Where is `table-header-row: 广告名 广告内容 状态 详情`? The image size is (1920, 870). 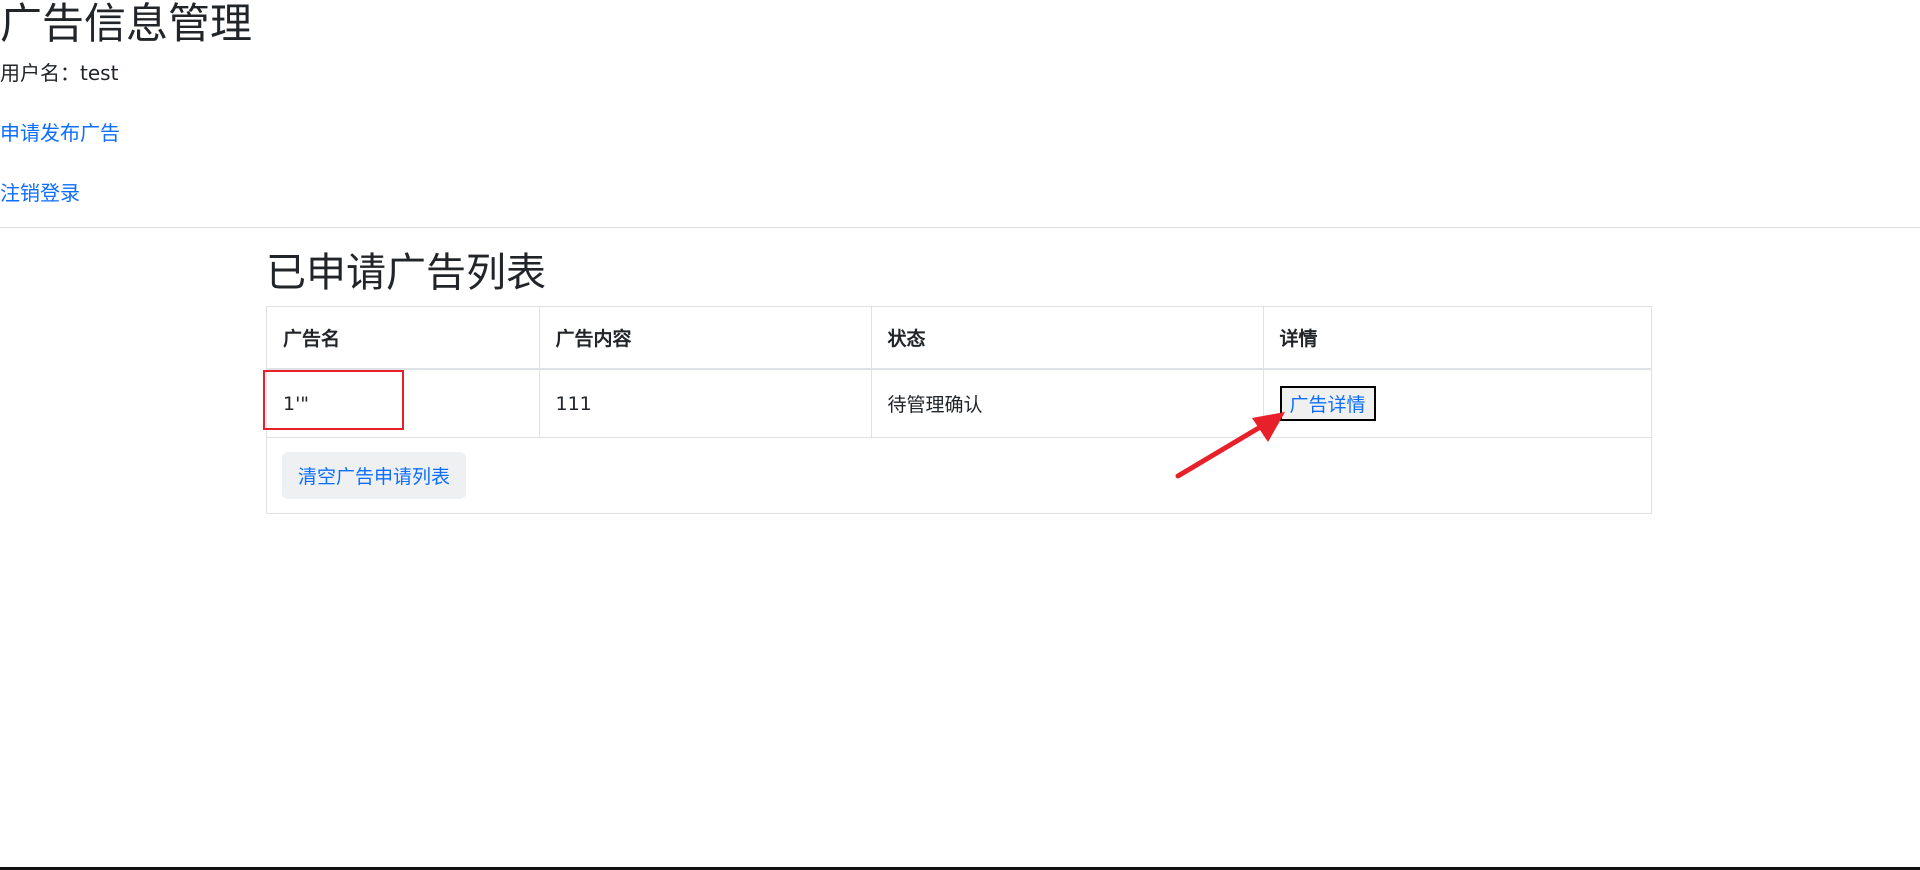
table-header-row: 广告名 广告内容 状态 详情 is located at coordinates (959, 338).